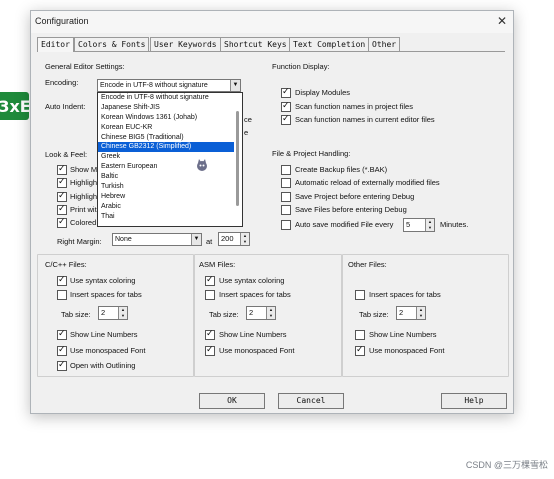 The image size is (554, 479). I want to click on encoding-option: Eastern European, so click(170, 167).